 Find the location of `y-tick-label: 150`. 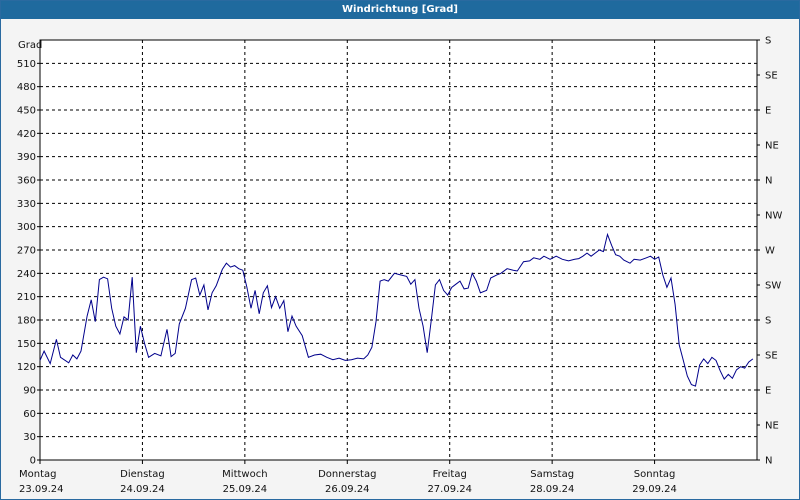

y-tick-label: 150 is located at coordinates (26, 344).